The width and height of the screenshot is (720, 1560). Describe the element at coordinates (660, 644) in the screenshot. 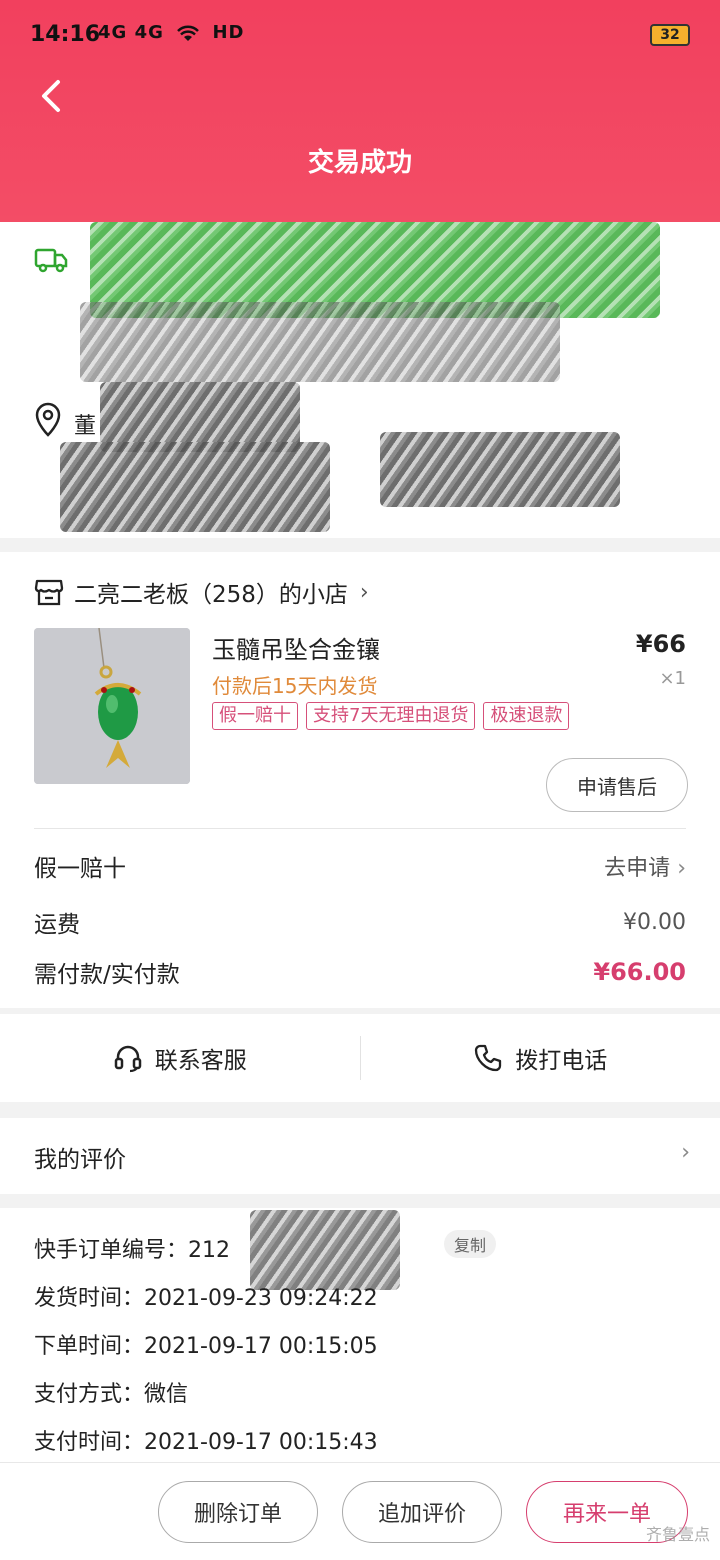

I see `product-price: ¥66` at that location.